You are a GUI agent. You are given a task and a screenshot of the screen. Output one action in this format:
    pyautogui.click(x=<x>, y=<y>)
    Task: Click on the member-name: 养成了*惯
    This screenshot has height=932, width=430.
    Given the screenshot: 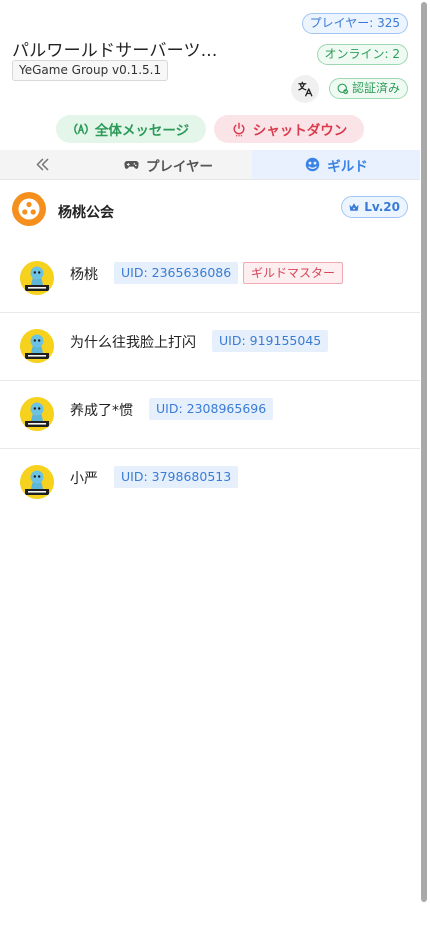 What is the action you would take?
    pyautogui.click(x=101, y=411)
    